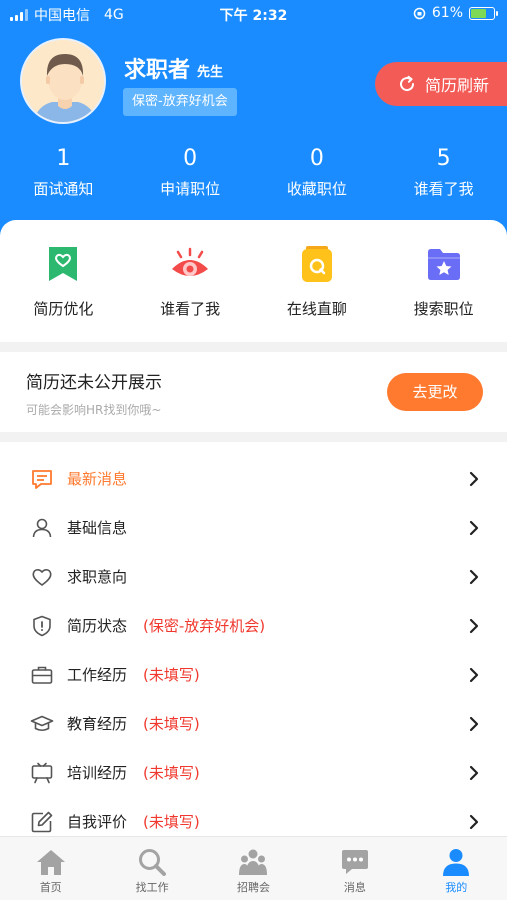 This screenshot has width=507, height=900. Describe the element at coordinates (456, 862) in the screenshot. I see `person-icon` at that location.